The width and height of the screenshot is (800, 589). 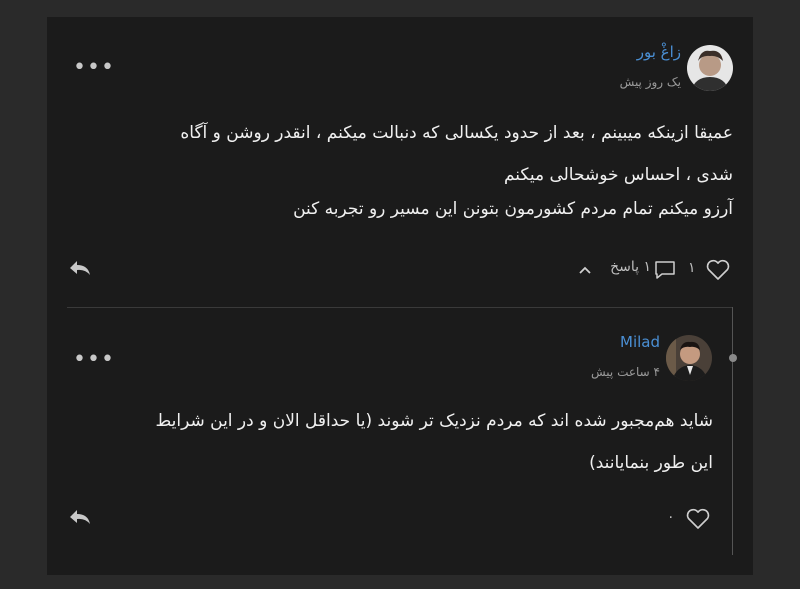 I want to click on replies-toggle-button: ۱ پاسخ, so click(x=627, y=270).